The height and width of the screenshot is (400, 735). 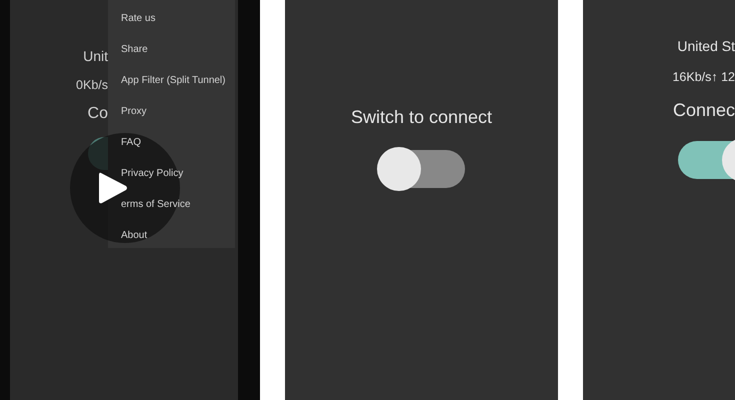 What do you see at coordinates (92, 85) in the screenshot?
I see `speed-label: 0Kb/s` at bounding box center [92, 85].